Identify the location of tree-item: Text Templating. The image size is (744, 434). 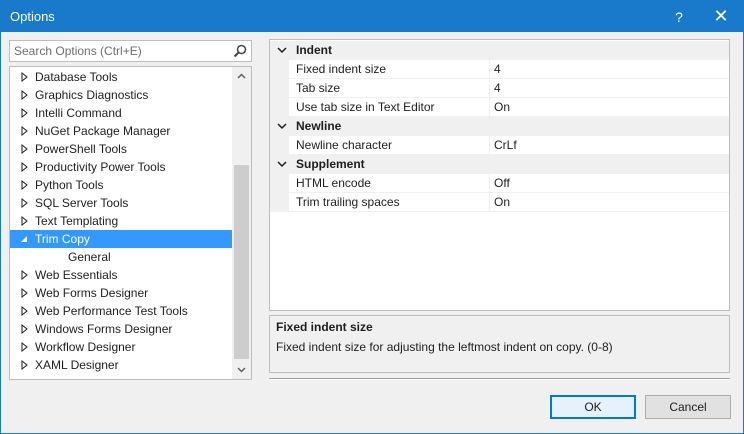
(121, 221).